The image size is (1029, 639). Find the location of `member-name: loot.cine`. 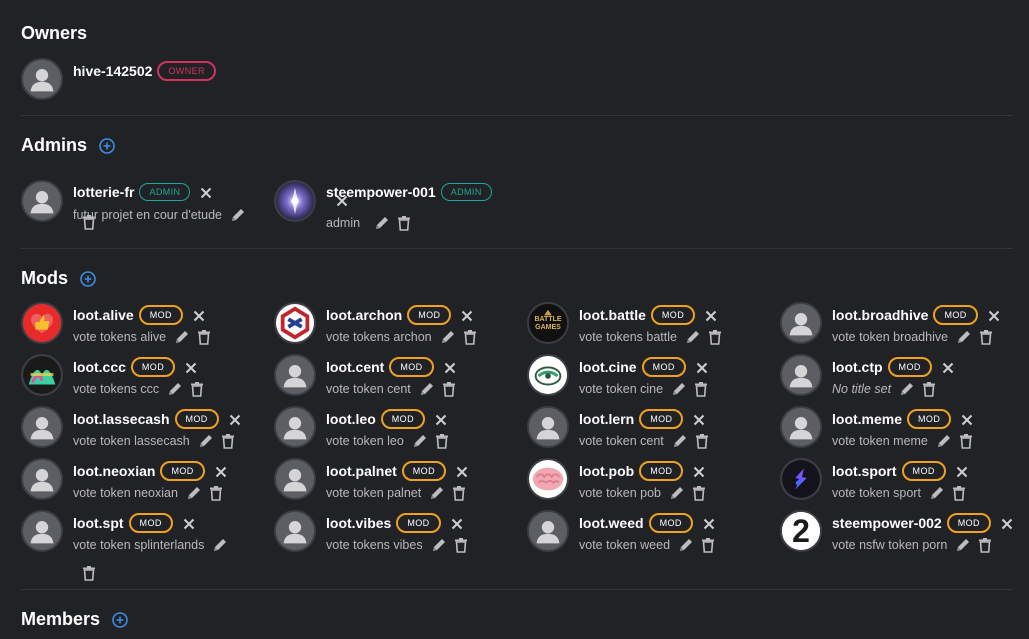

member-name: loot.cine is located at coordinates (608, 367).